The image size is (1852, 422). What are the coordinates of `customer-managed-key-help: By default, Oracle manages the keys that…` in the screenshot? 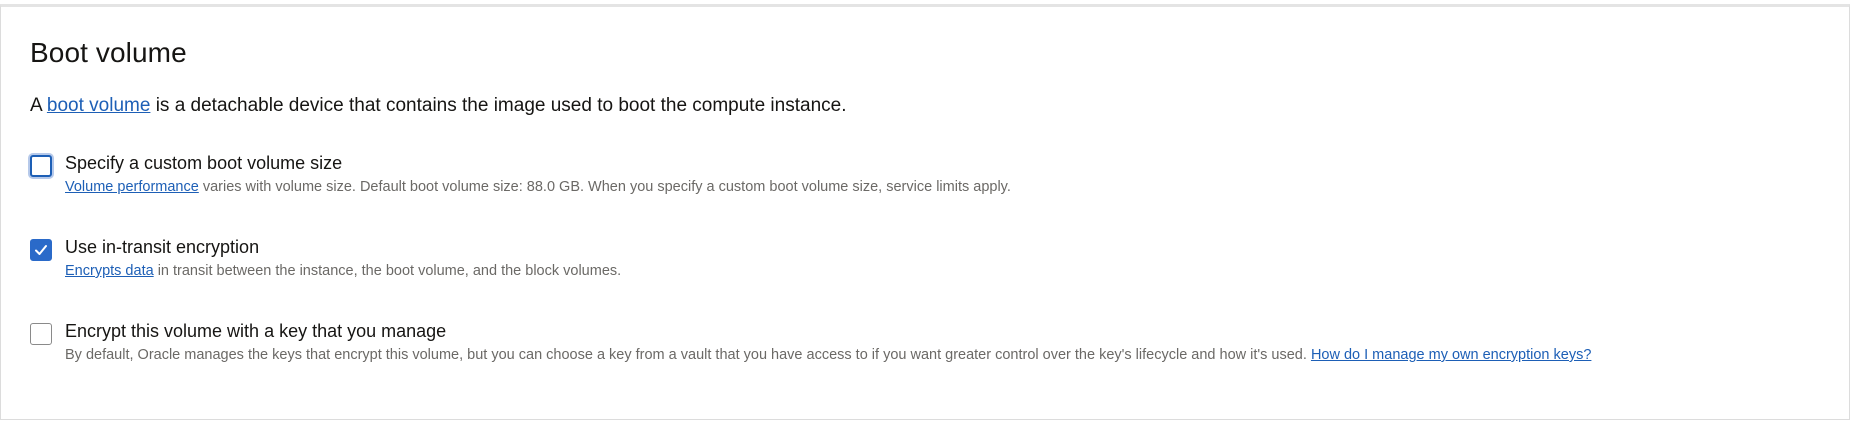 It's located at (828, 355).